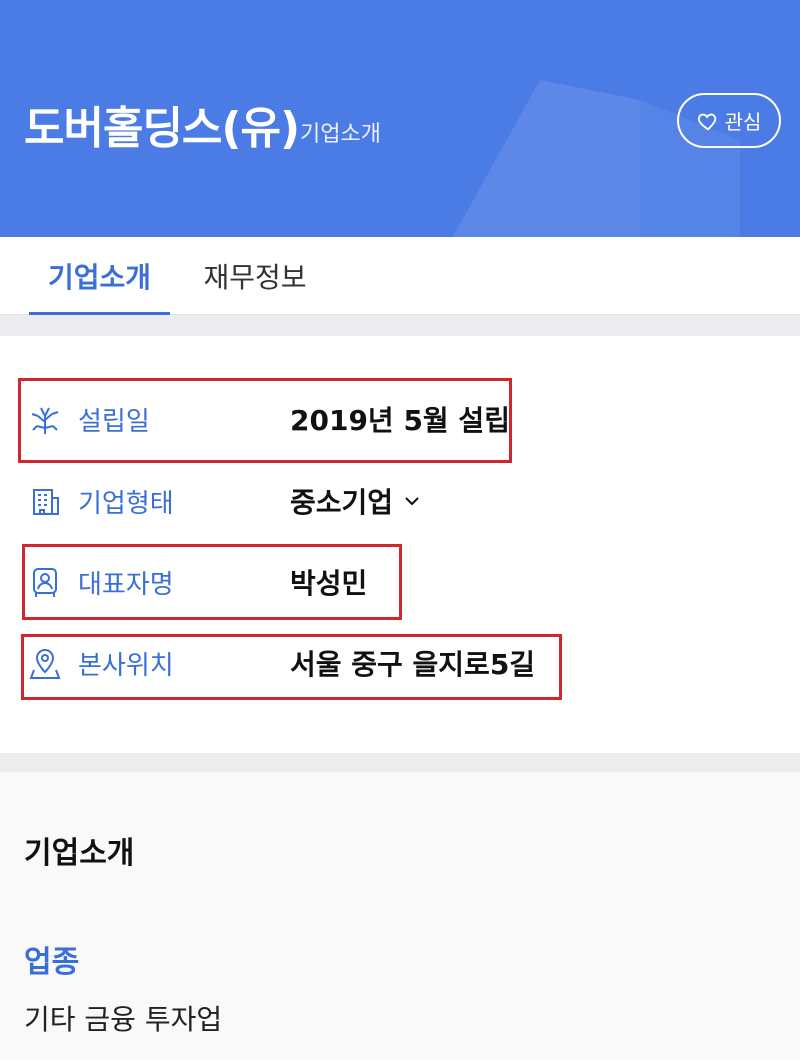  I want to click on tab-company-intro: 기업소개, so click(99, 276).